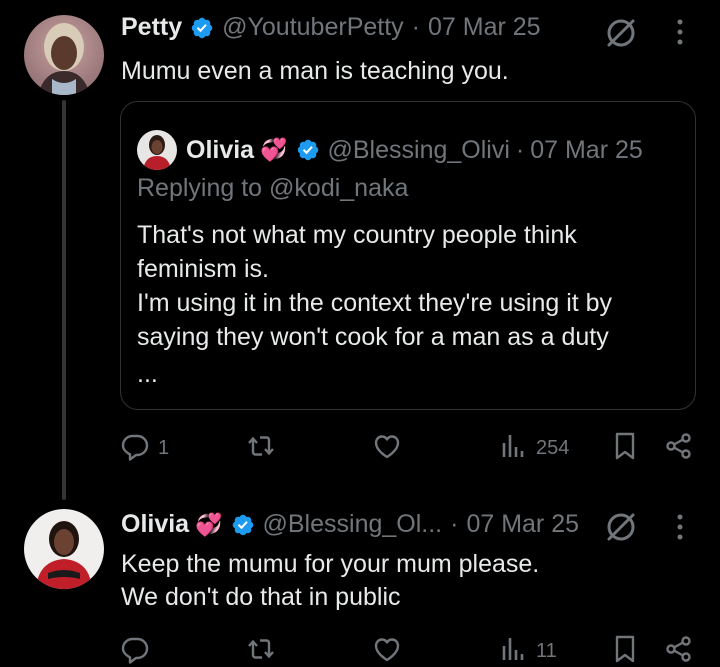  What do you see at coordinates (315, 71) in the screenshot?
I see `tweet-text: Mumu even a man is teaching you.` at bounding box center [315, 71].